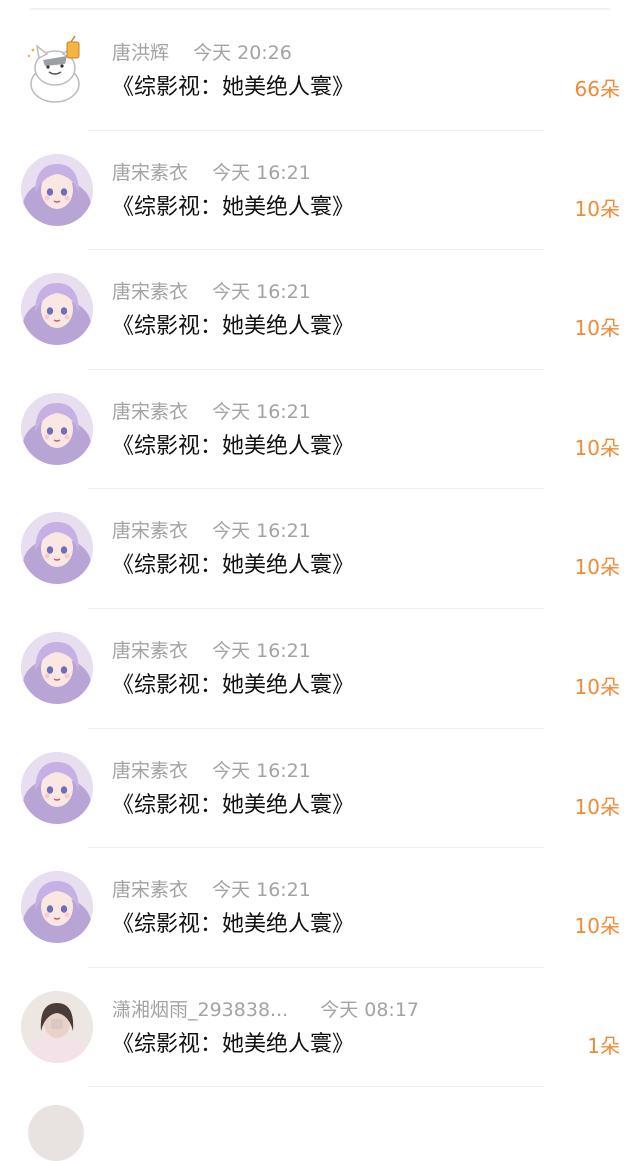  I want to click on user-name: 唐洪辉, so click(140, 53).